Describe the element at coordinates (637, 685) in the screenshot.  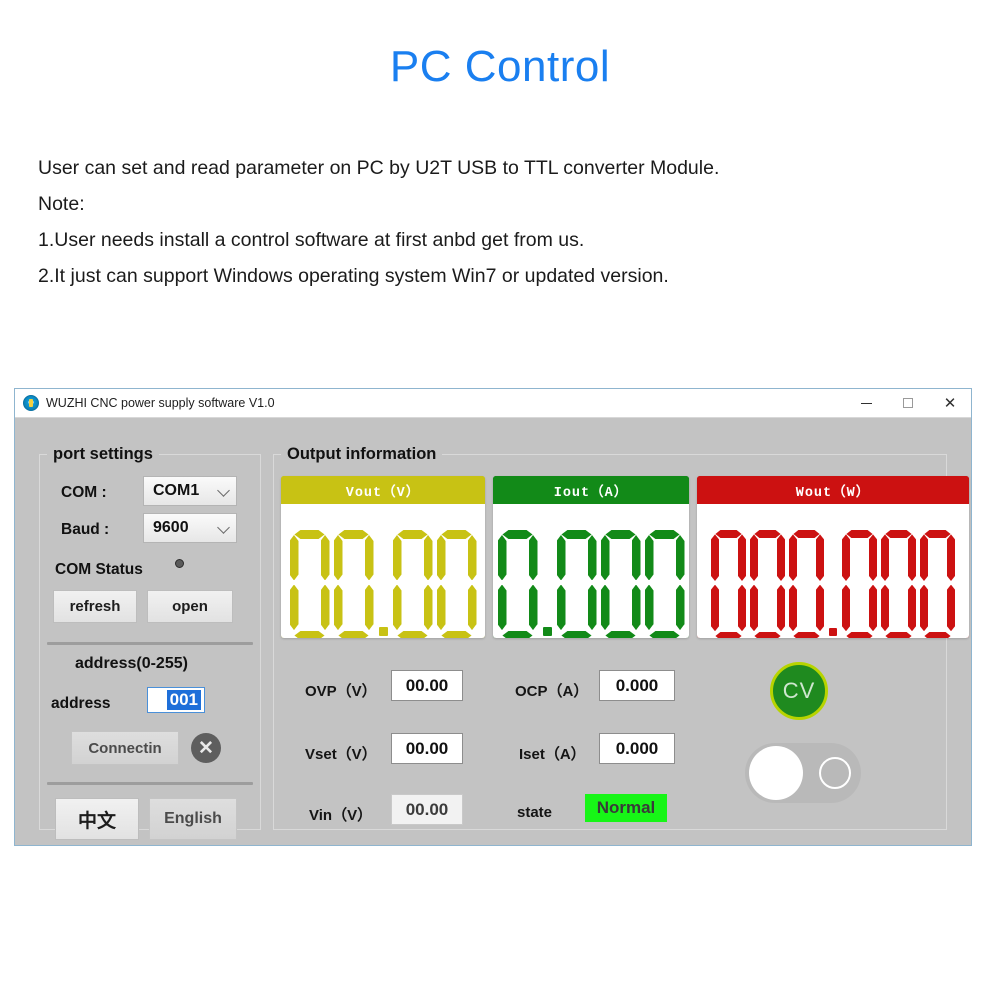
I see `ocp-field: 0.000` at that location.